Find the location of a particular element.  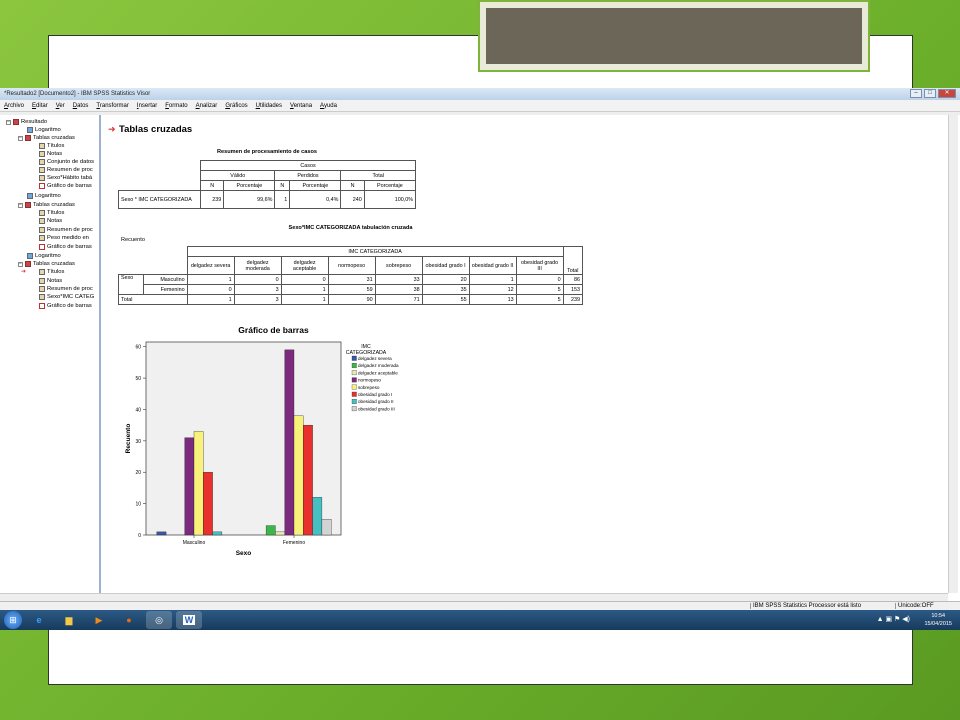

media-player-icon: ▶ is located at coordinates (99, 619).